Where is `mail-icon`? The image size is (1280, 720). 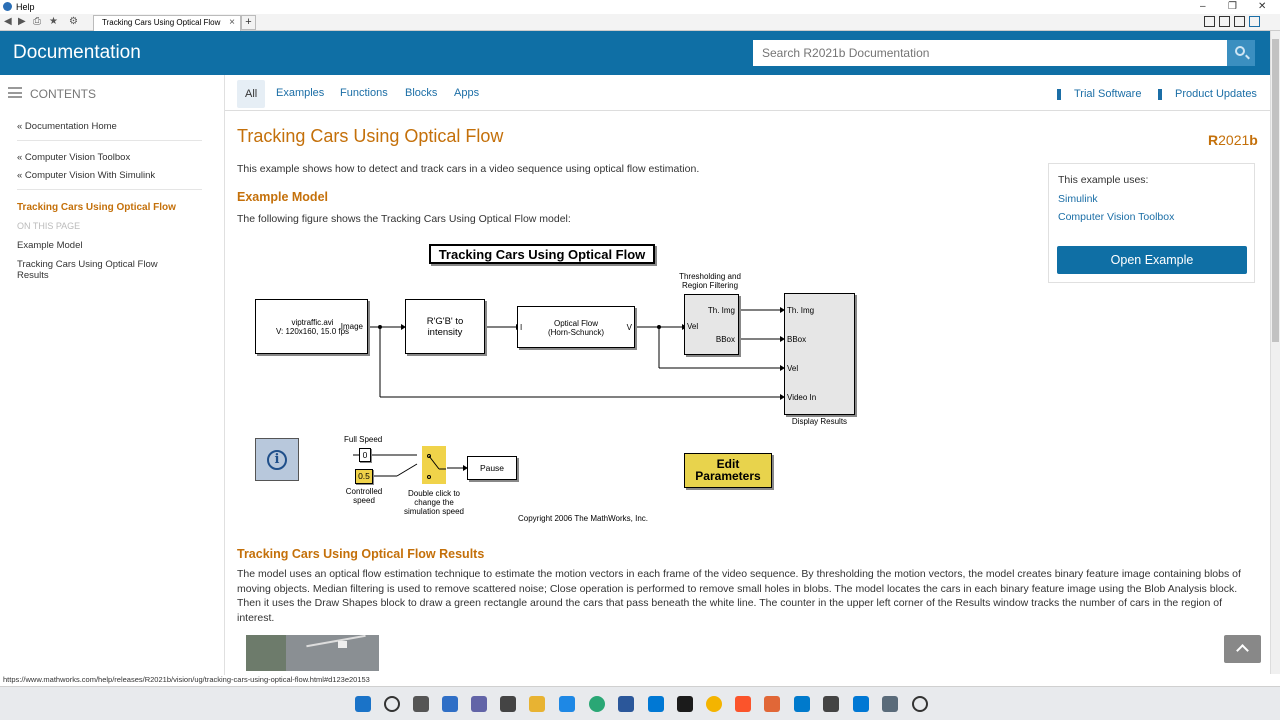
mail-icon is located at coordinates (567, 704).